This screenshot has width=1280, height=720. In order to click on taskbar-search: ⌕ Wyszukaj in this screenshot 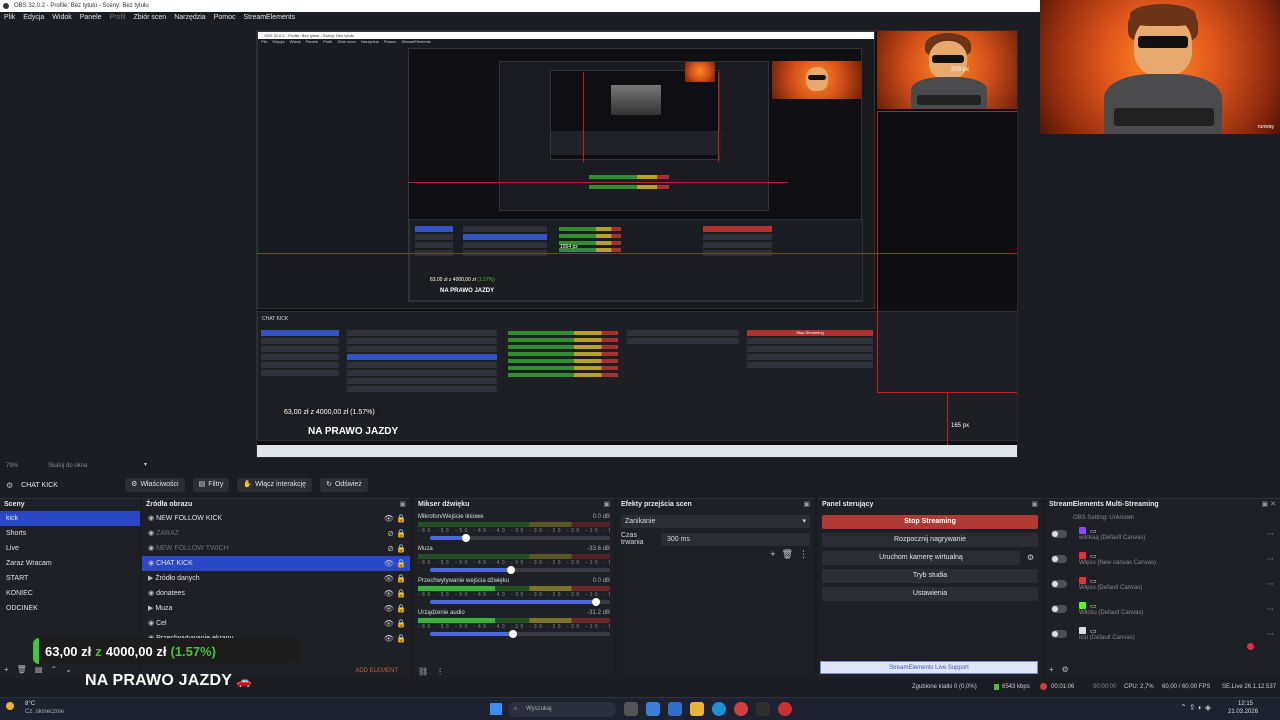, I will do `click(562, 709)`.